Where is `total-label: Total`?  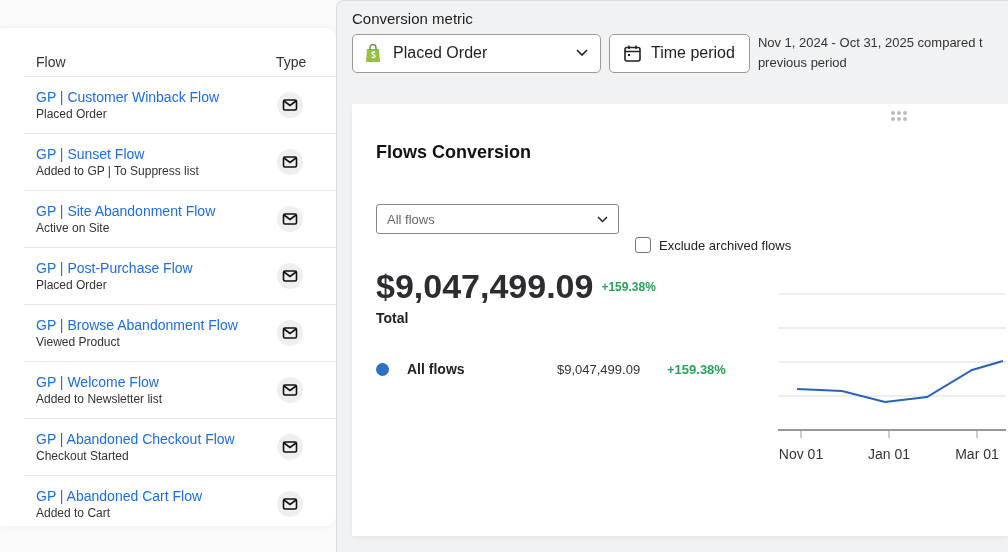 total-label: Total is located at coordinates (393, 318).